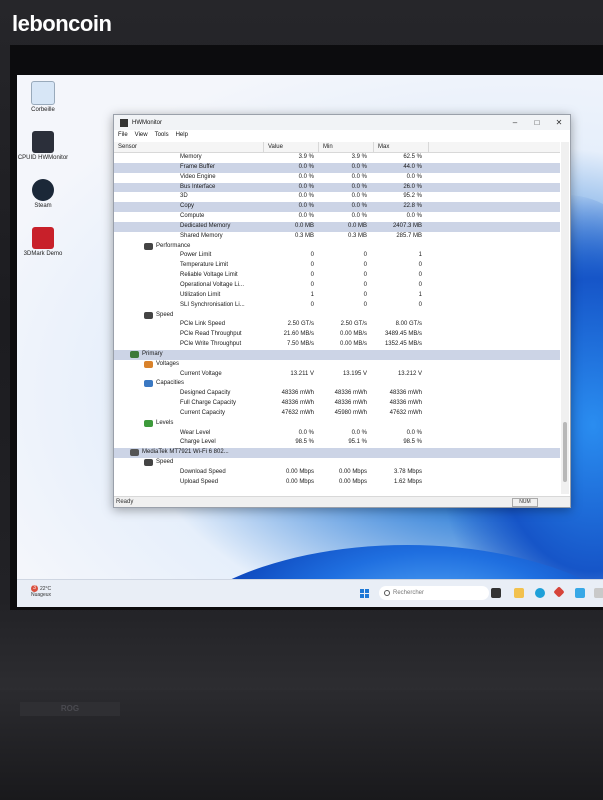 This screenshot has height=800, width=603. What do you see at coordinates (337, 434) in the screenshot?
I see `sensor-row: Wear Level 0.0 % 0.0 % 0.0 %` at bounding box center [337, 434].